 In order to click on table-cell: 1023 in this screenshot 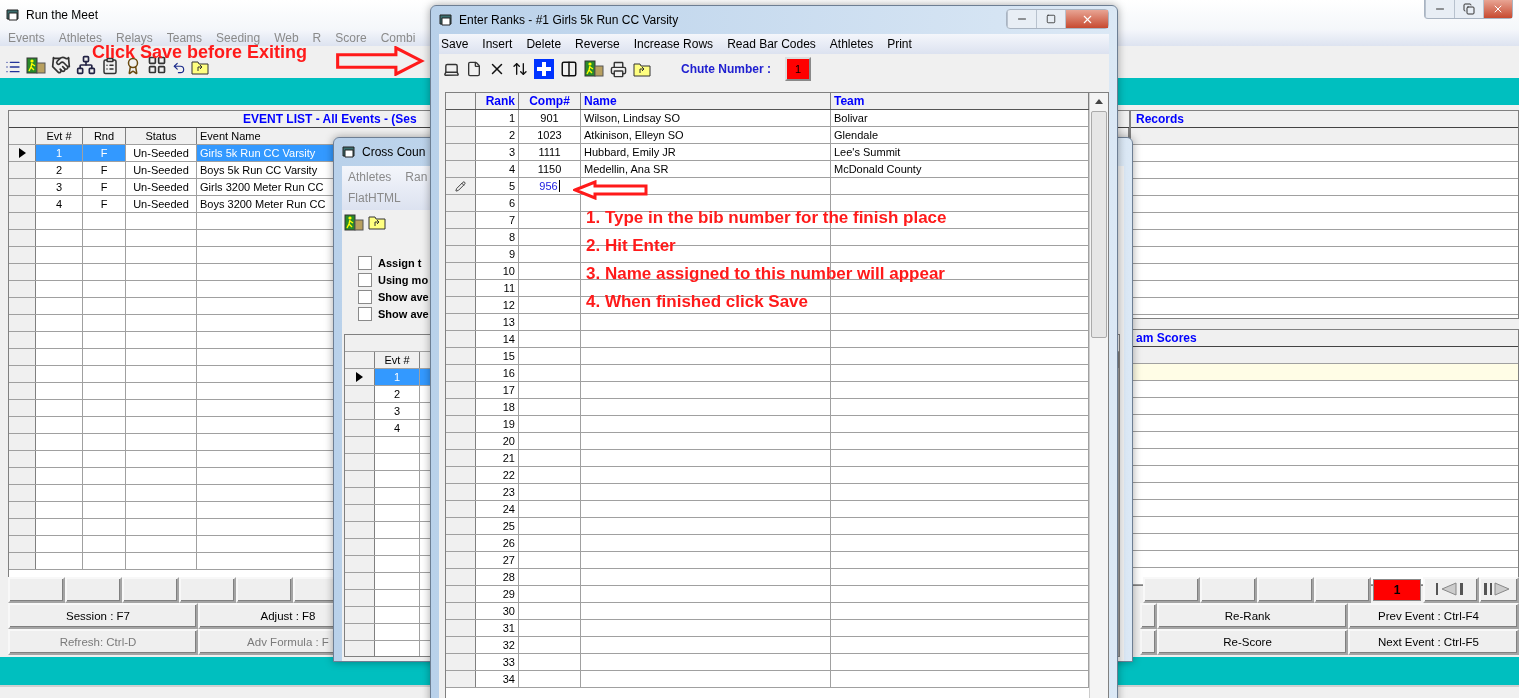, I will do `click(550, 135)`.